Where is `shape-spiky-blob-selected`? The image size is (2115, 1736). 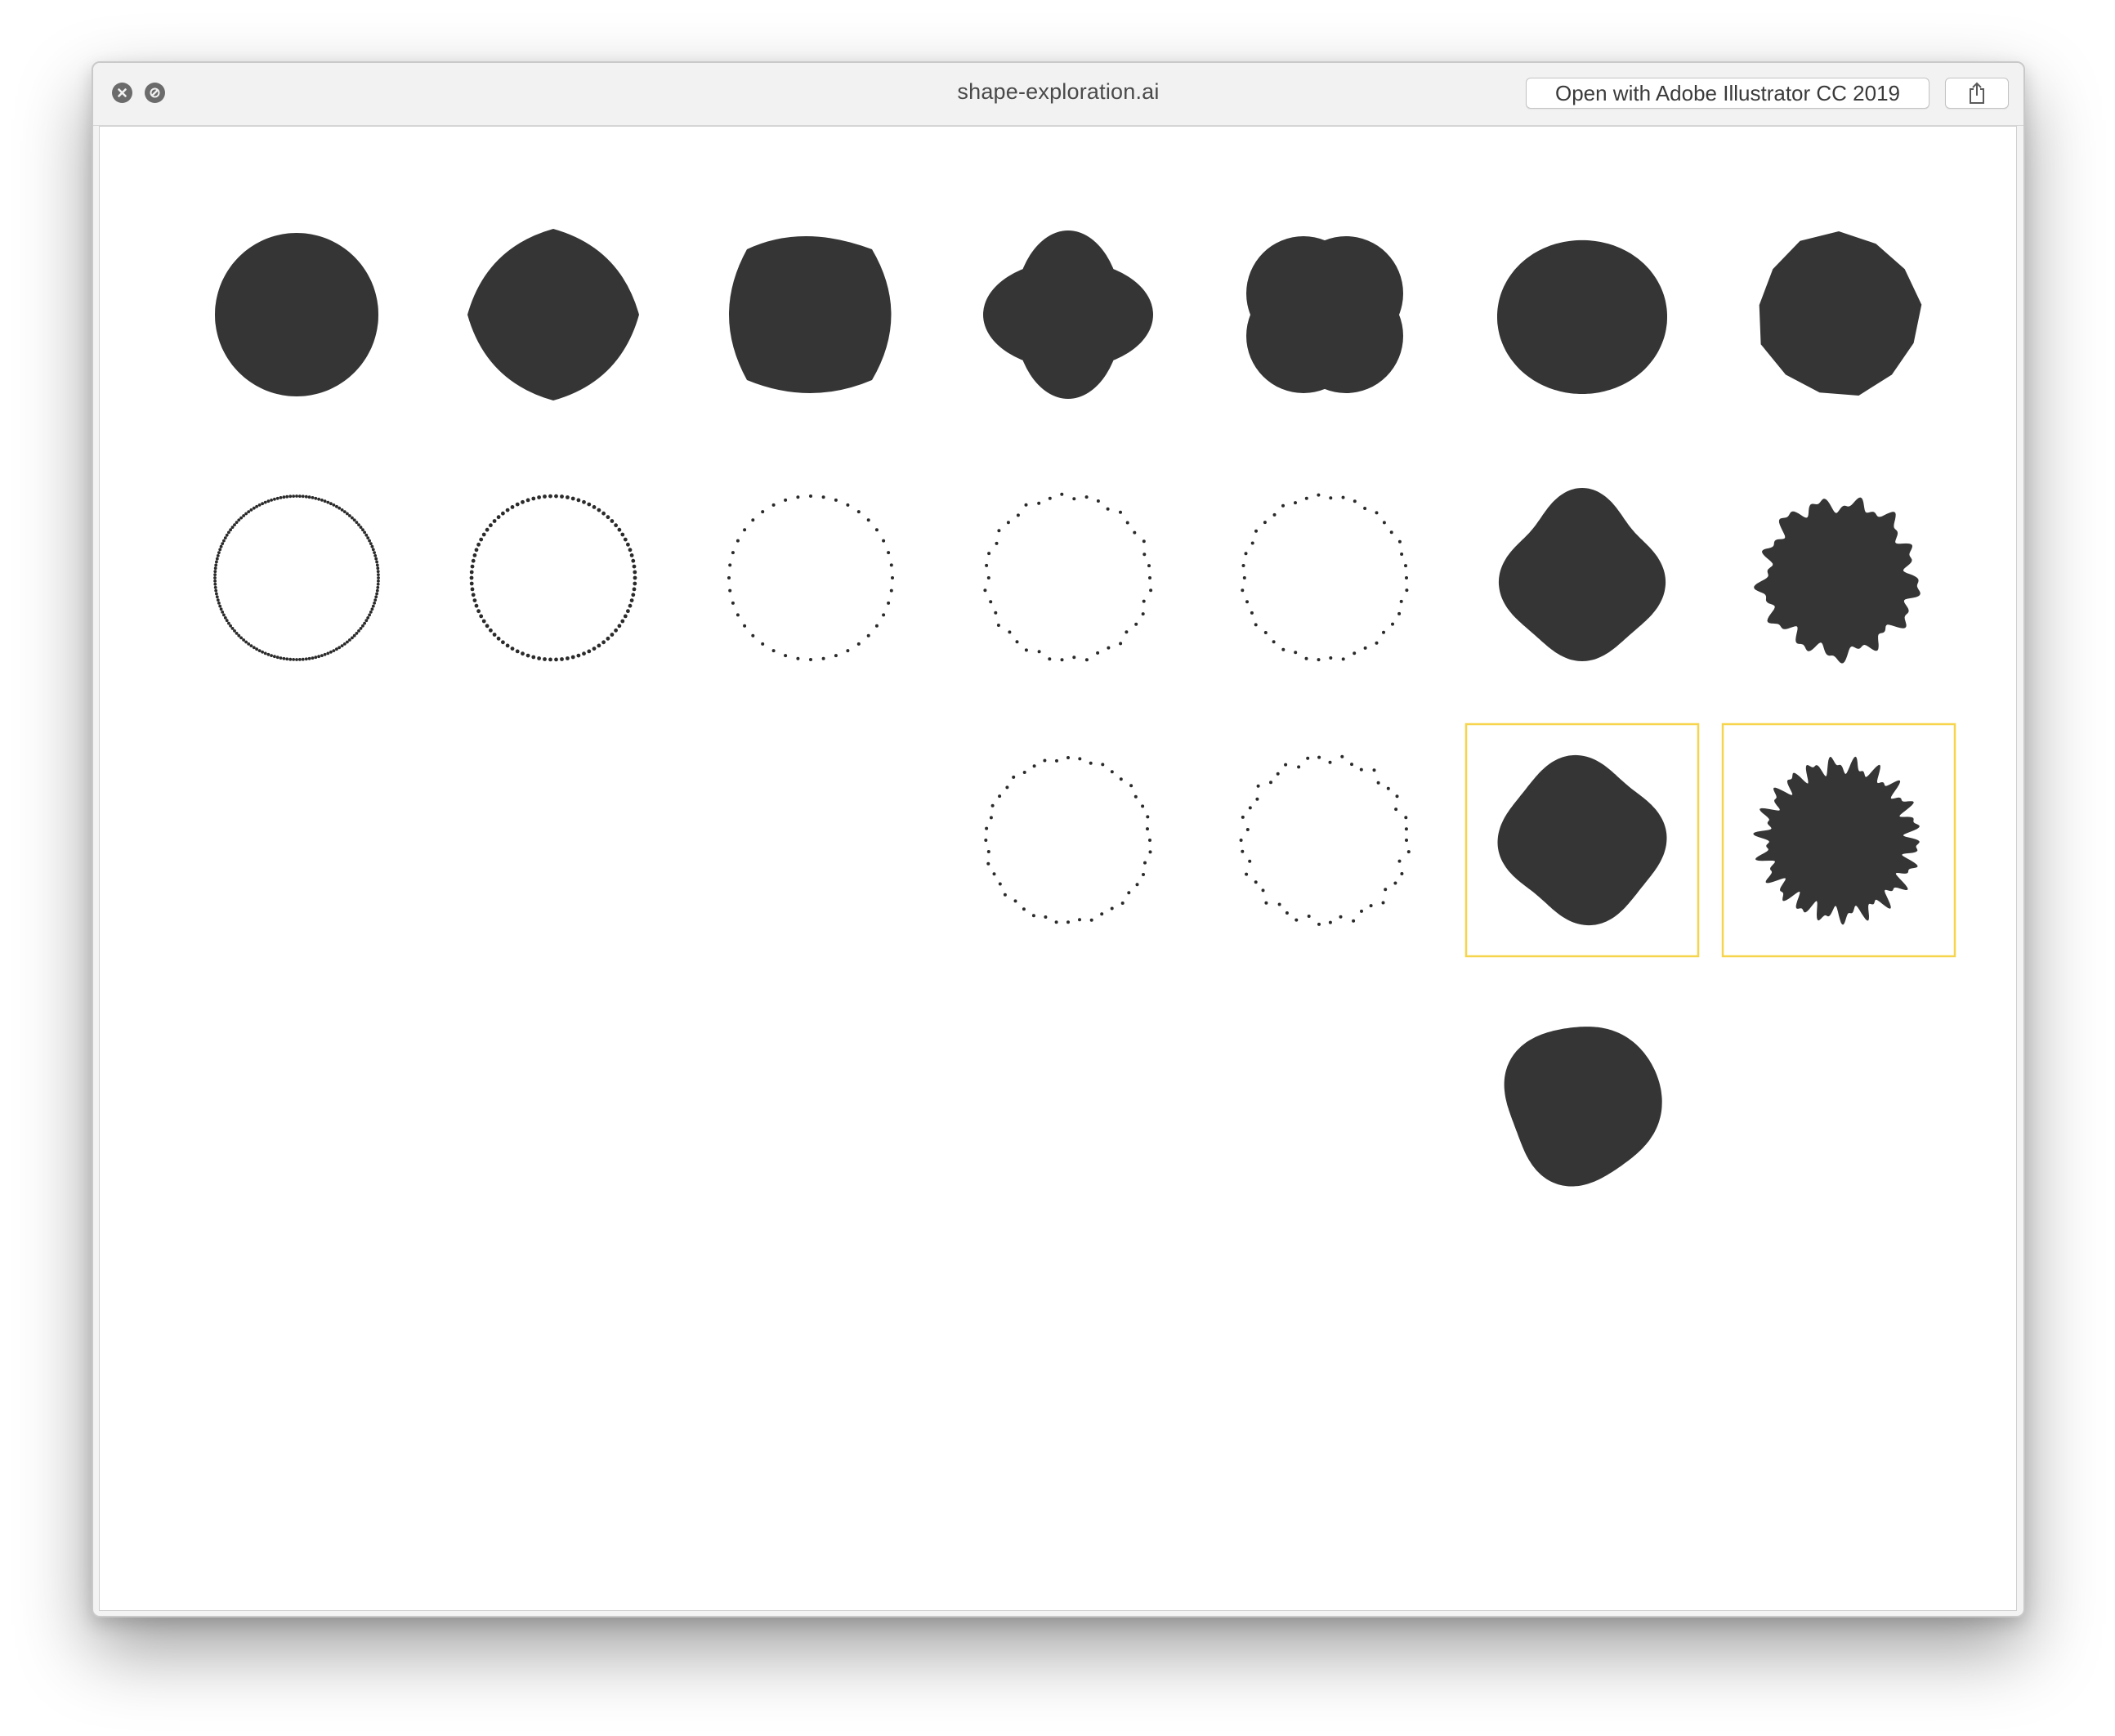 shape-spiky-blob-selected is located at coordinates (1836, 840).